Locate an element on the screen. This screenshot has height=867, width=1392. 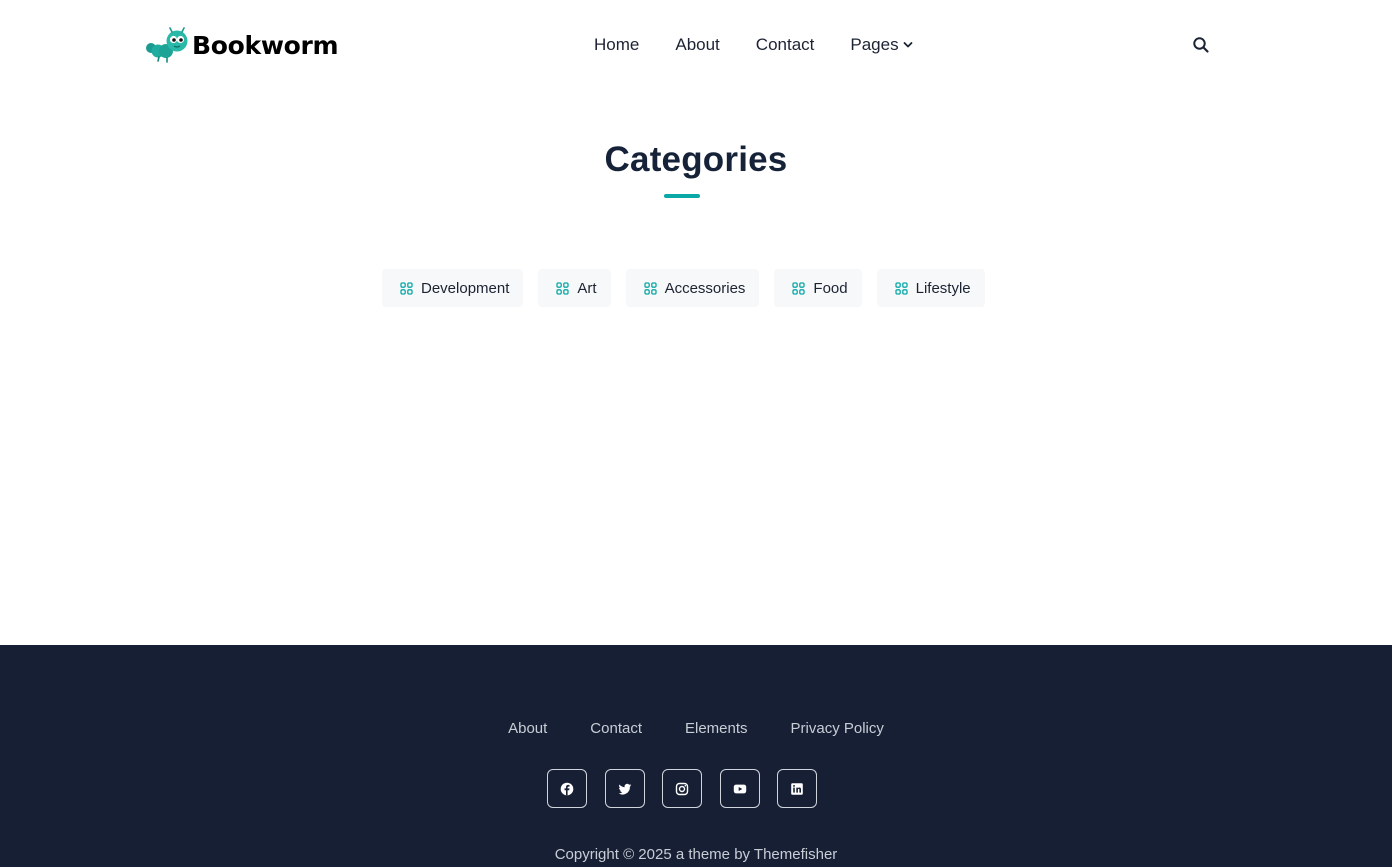
copyright-text: Copyright © 2025 a theme by Themefisher is located at coordinates (696, 854).